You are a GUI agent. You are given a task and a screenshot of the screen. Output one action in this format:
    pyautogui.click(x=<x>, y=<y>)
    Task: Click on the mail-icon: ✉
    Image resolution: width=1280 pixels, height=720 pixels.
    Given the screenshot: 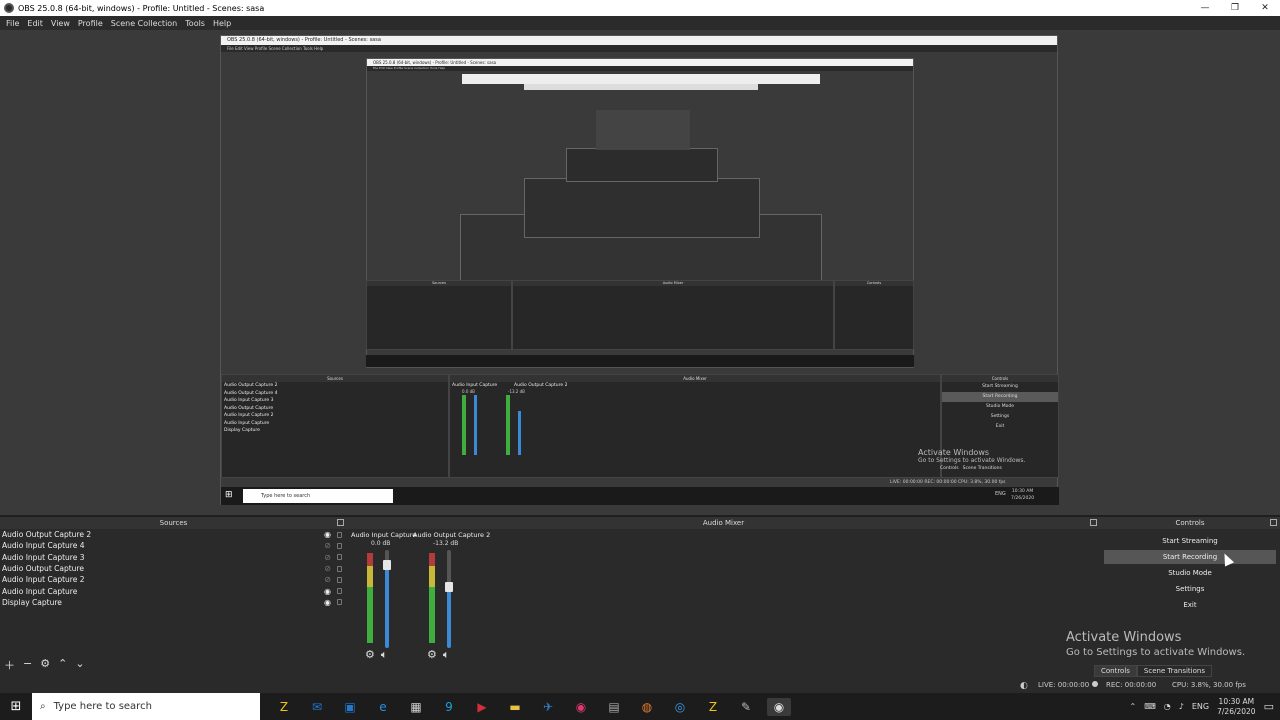 What is the action you would take?
    pyautogui.click(x=317, y=707)
    